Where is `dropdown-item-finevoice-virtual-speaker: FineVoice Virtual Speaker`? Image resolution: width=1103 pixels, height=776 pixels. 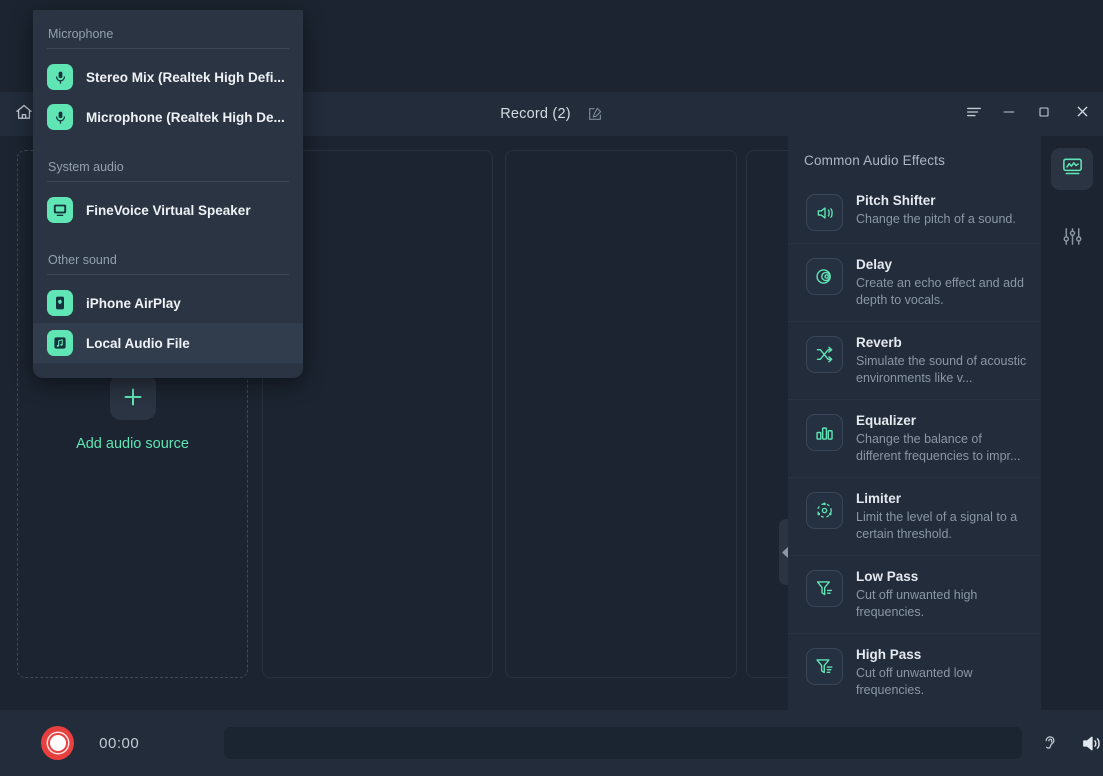
dropdown-item-finevoice-virtual-speaker: FineVoice Virtual Speaker is located at coordinates (168, 210).